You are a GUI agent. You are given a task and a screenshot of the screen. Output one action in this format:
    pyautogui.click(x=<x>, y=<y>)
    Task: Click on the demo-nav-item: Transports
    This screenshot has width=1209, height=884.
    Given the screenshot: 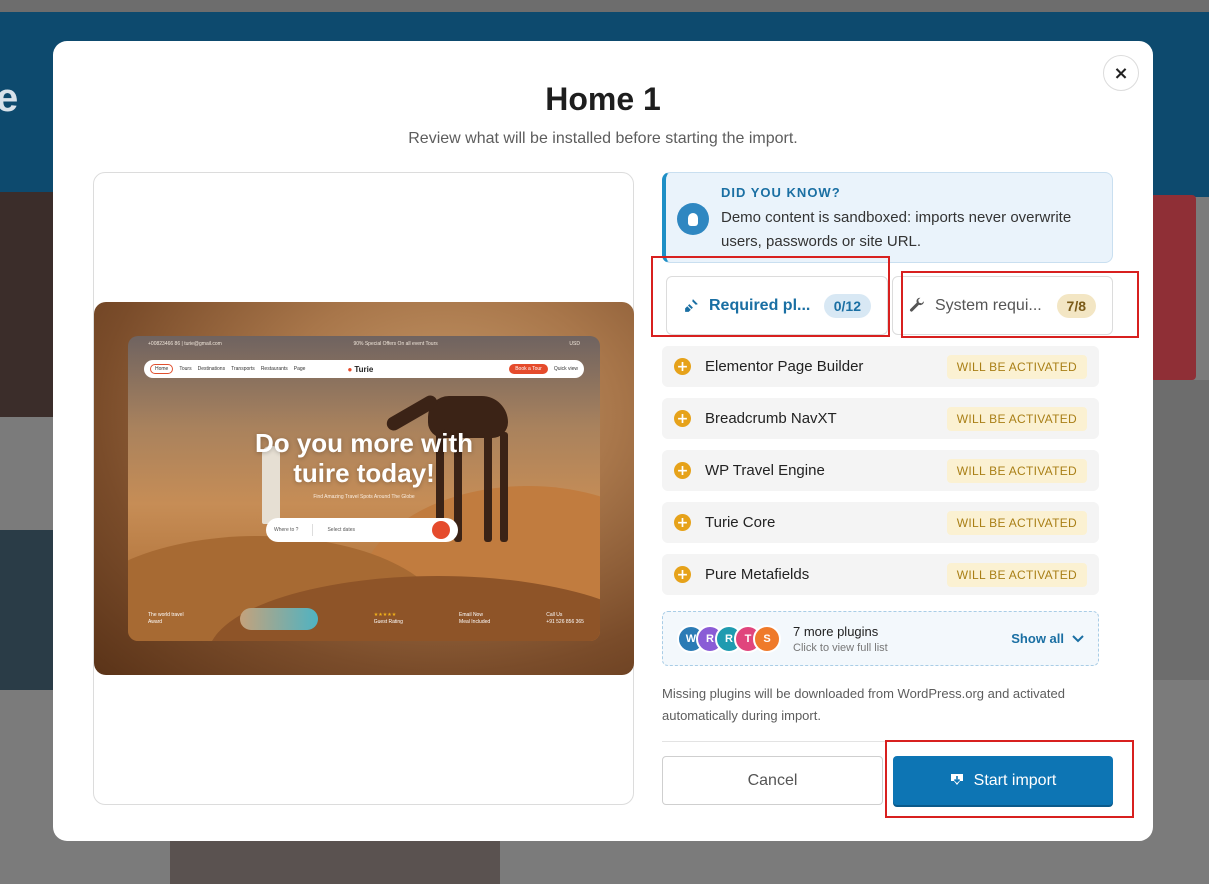 What is the action you would take?
    pyautogui.click(x=243, y=369)
    